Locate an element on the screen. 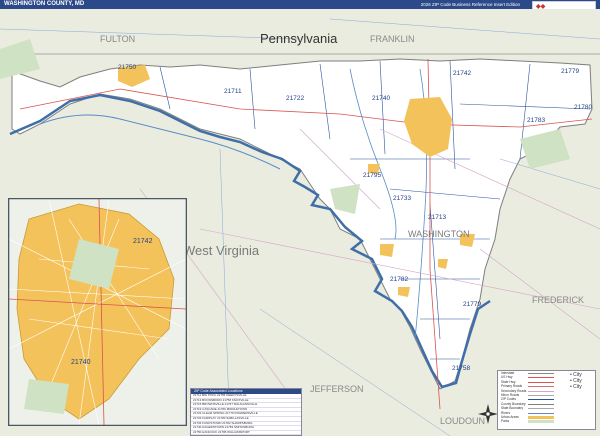 The width and height of the screenshot is (600, 436). city-symbol-key: • City • City • City is located at coordinates (576, 381).